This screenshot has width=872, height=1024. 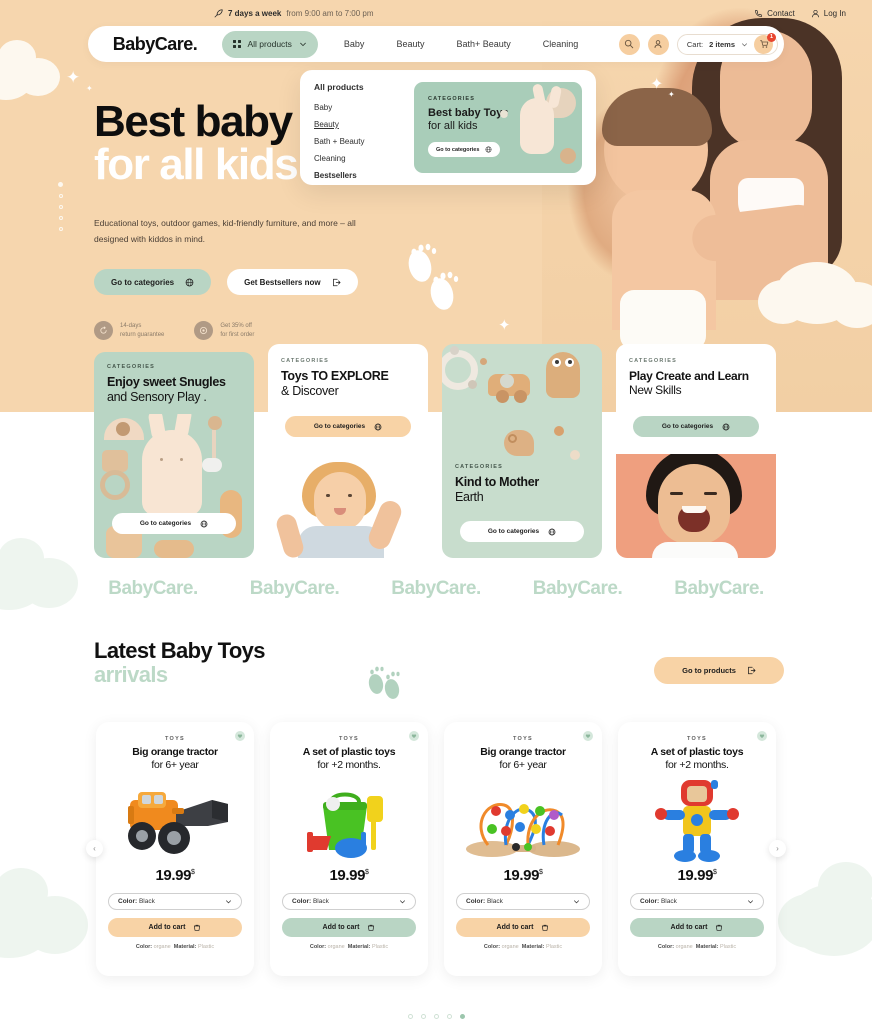 What do you see at coordinates (358, 141) in the screenshot?
I see `mega-item-bath-beauty: Bath + Beauty` at bounding box center [358, 141].